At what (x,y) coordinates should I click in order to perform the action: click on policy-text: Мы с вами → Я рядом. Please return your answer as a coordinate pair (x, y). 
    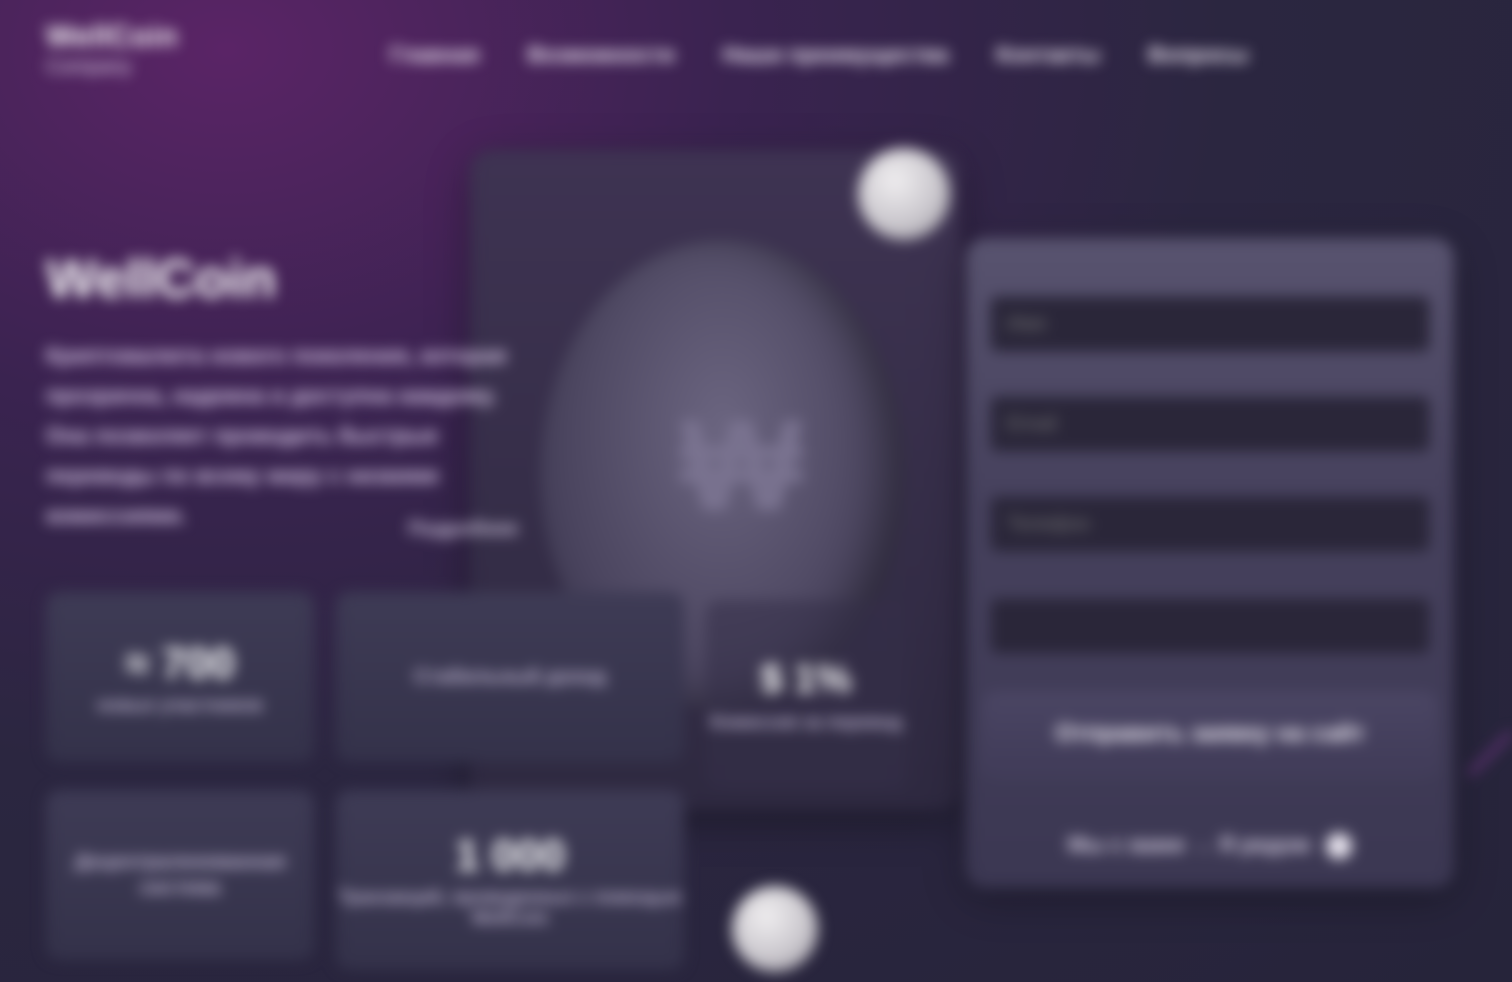
    Looking at the image, I should click on (1189, 844).